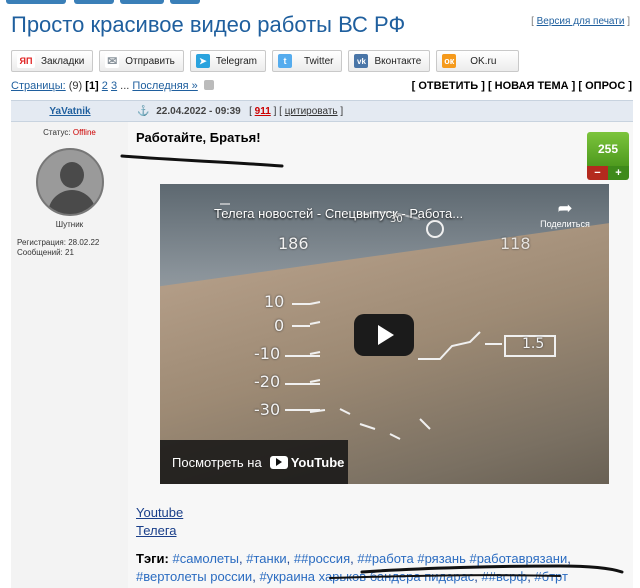 The height and width of the screenshot is (588, 640). What do you see at coordinates (366, 576) in the screenshot?
I see `tag-link: #украина харьков бандера пидарас` at bounding box center [366, 576].